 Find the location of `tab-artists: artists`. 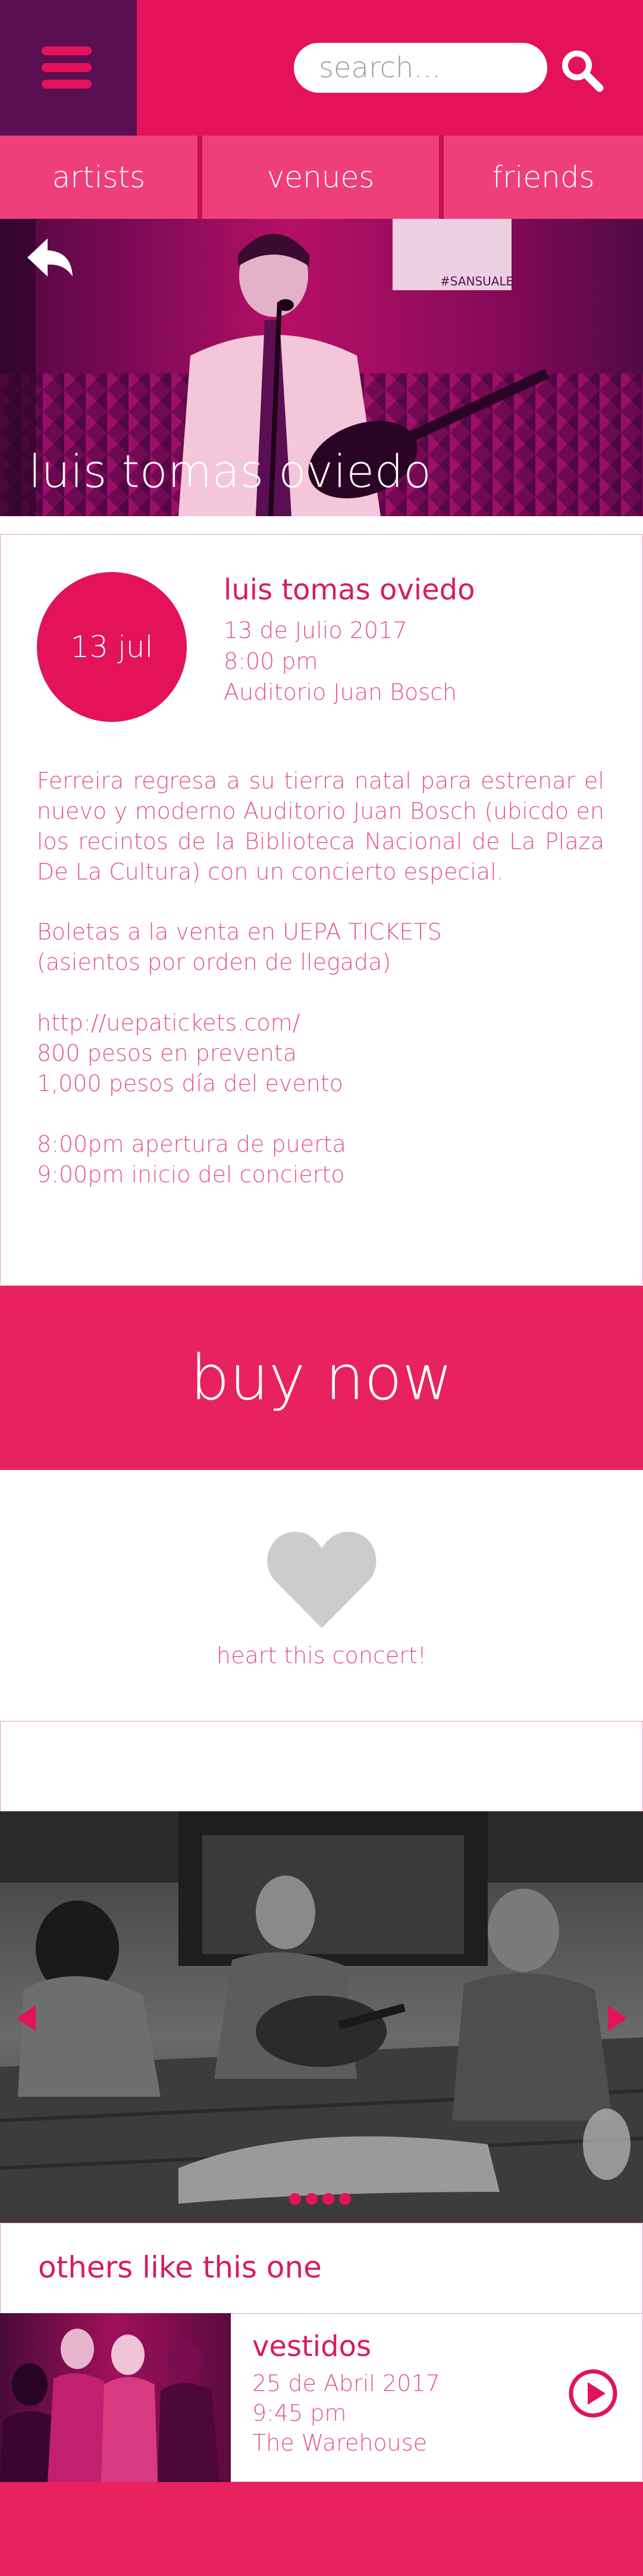

tab-artists: artists is located at coordinates (98, 177).